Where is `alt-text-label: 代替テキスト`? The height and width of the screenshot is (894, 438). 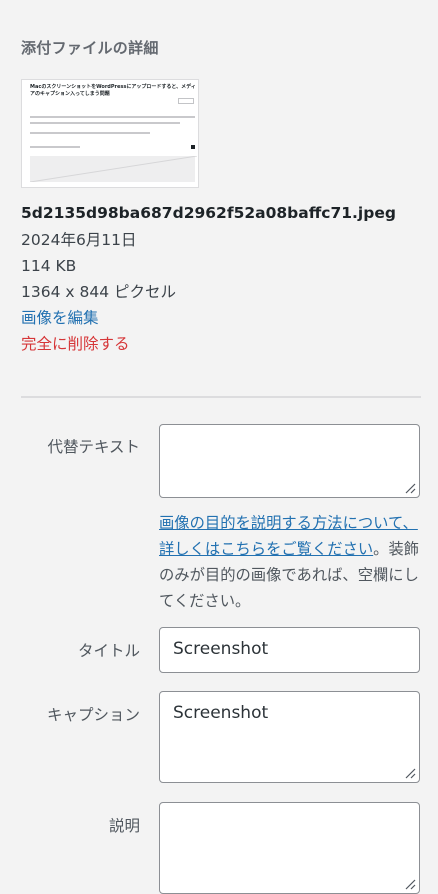
alt-text-label: 代替テキスト is located at coordinates (93, 447).